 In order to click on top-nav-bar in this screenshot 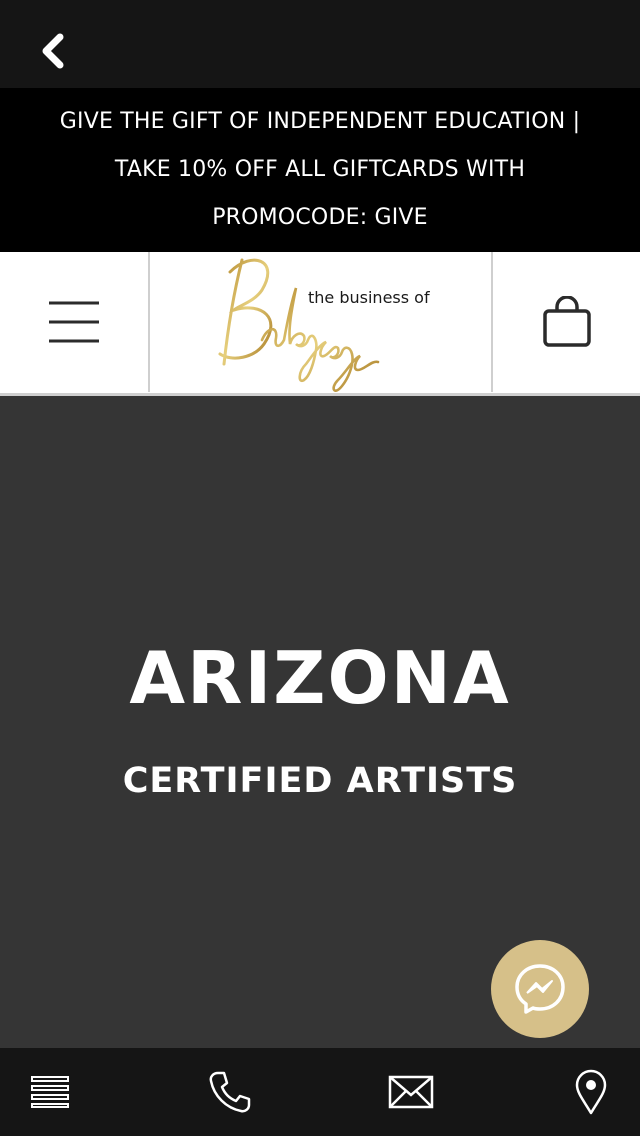, I will do `click(320, 44)`.